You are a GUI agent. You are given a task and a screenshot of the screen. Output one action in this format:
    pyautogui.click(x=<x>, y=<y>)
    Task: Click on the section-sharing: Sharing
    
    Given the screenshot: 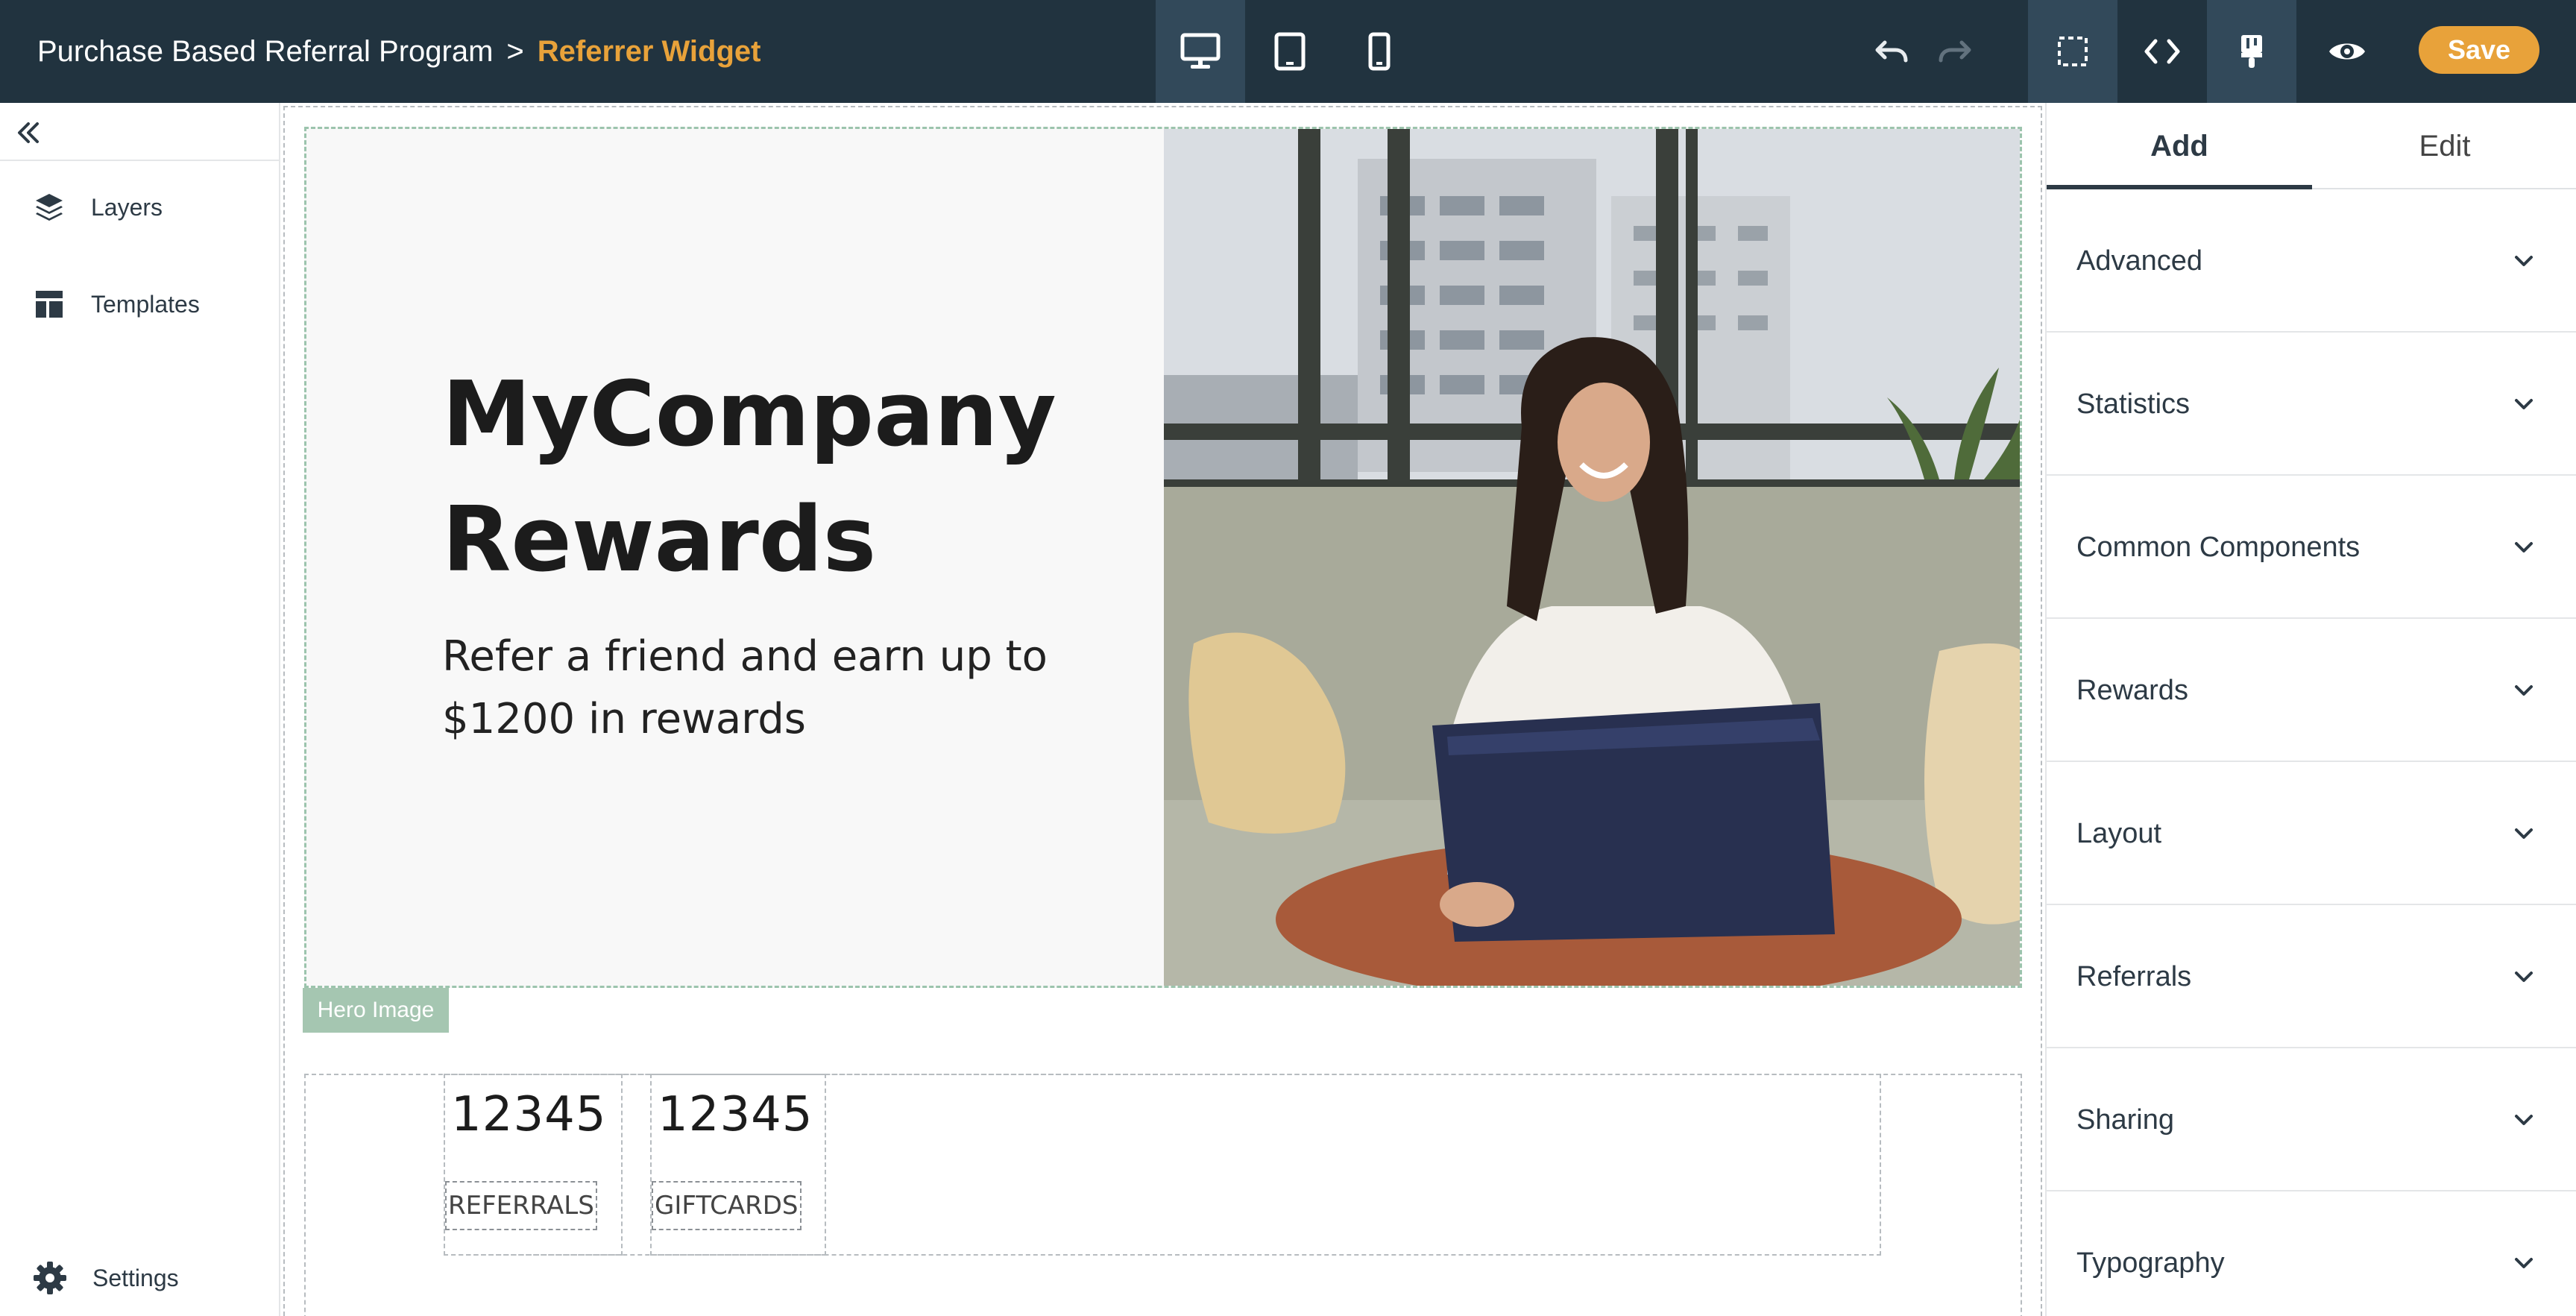 What is the action you would take?
    pyautogui.click(x=2311, y=1119)
    